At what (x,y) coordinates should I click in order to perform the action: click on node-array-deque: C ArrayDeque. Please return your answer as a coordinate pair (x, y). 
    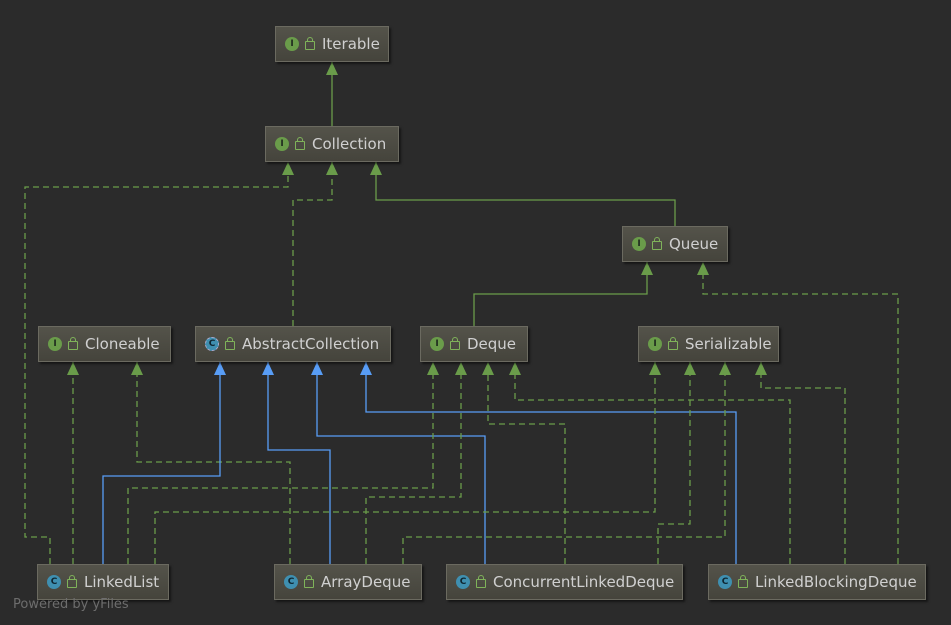
    Looking at the image, I should click on (348, 582).